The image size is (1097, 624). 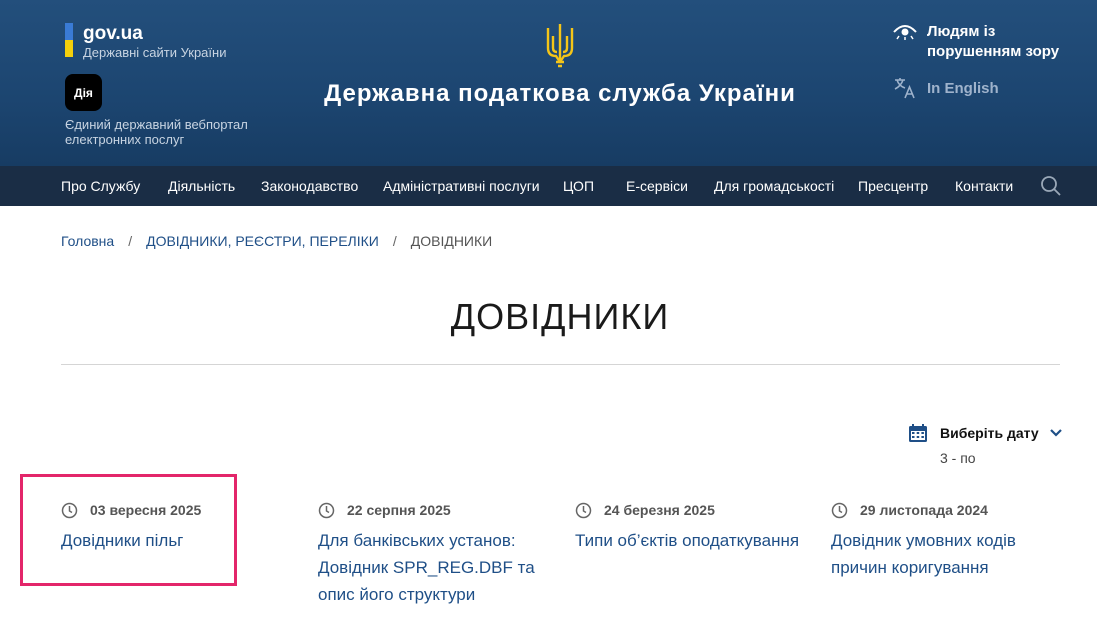 I want to click on govua-subtitle: Державні сайти України, so click(x=155, y=52).